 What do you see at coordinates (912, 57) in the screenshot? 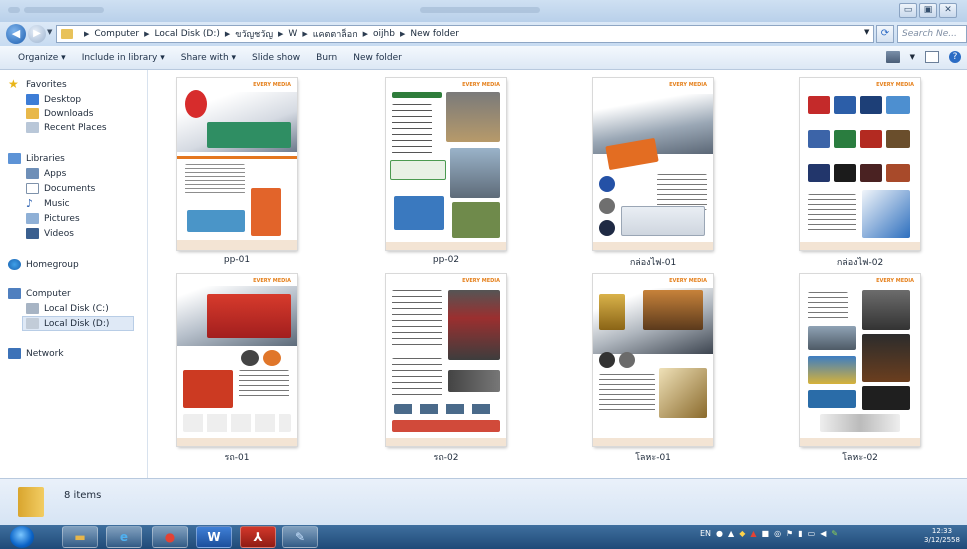
I see `view-dropdown-icon: ▼` at bounding box center [912, 57].